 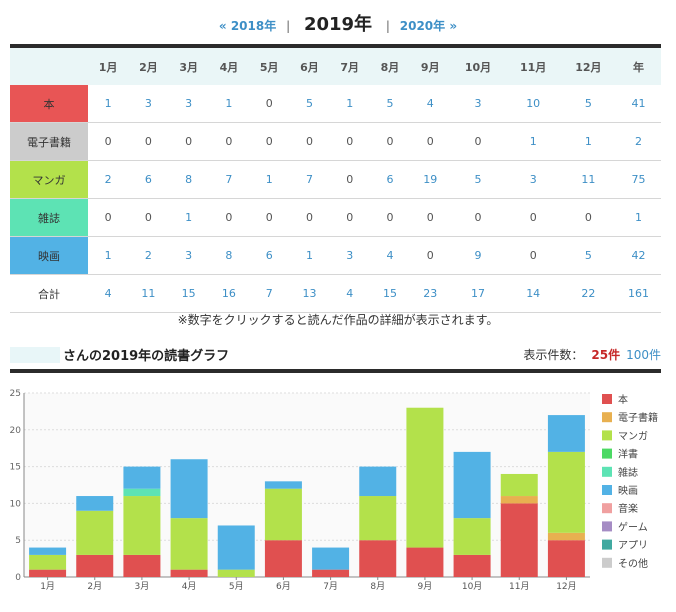 What do you see at coordinates (49, 104) in the screenshot?
I see `category-label: 本` at bounding box center [49, 104].